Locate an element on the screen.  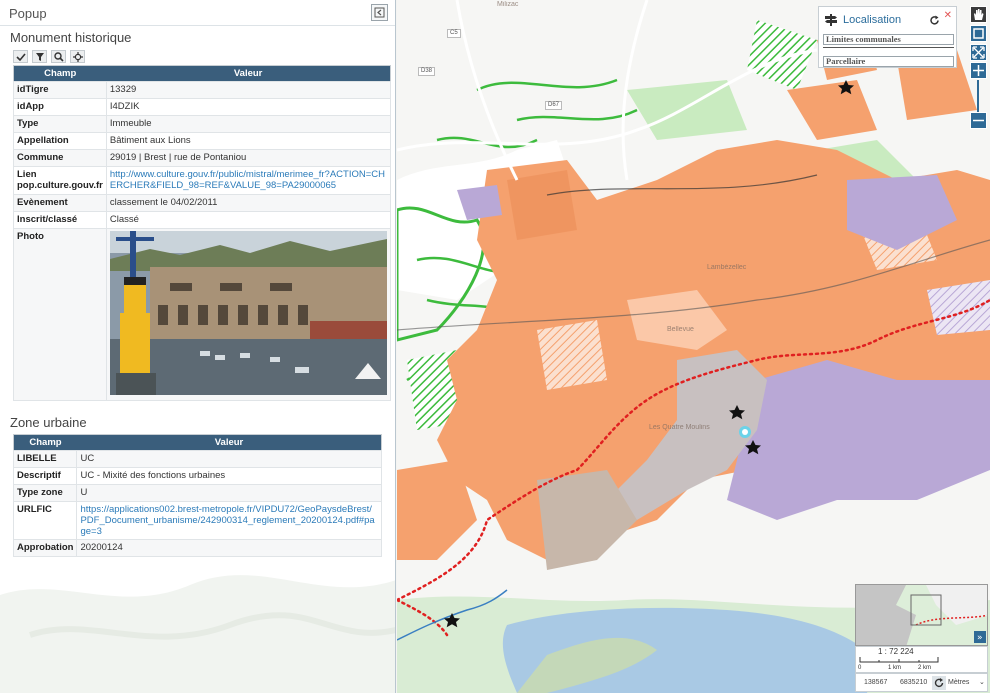
field-value: Bâtiment aux Lions is located at coordinates (248, 141).